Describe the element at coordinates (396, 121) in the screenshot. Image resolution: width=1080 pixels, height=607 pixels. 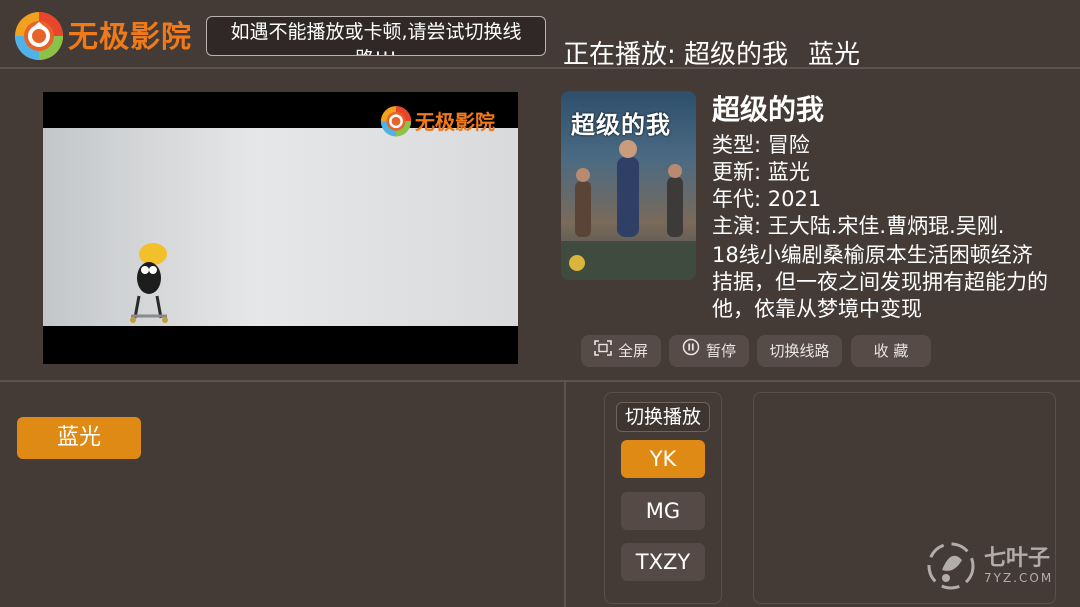
I see `watermark-logo-icon` at that location.